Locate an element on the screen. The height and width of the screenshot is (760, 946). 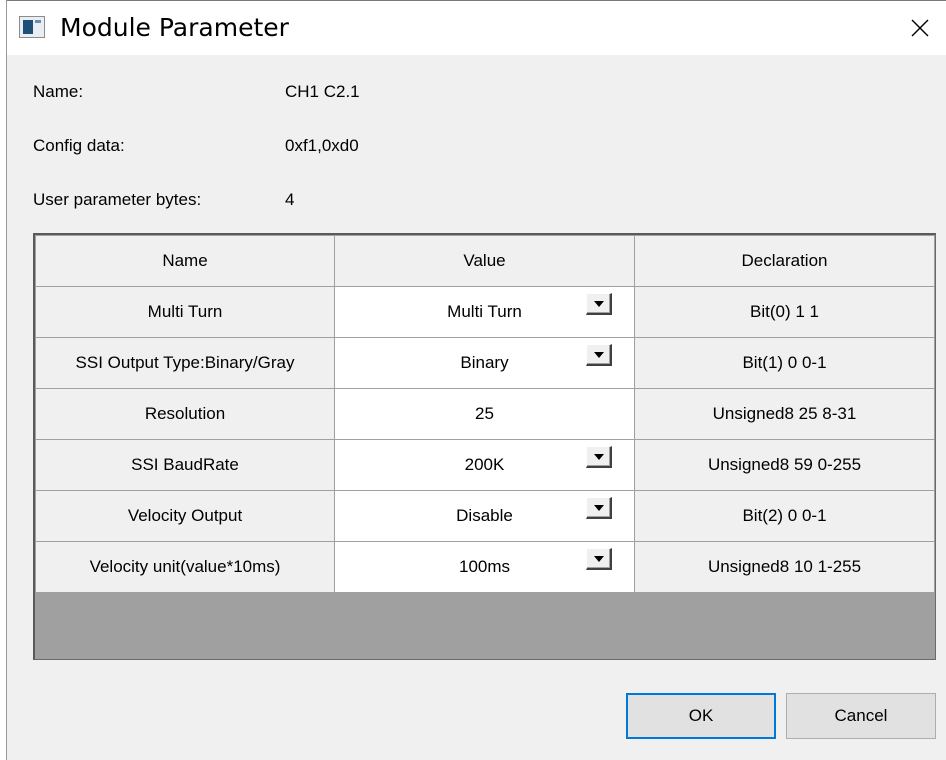
value-cell: 100ms is located at coordinates (484, 567).